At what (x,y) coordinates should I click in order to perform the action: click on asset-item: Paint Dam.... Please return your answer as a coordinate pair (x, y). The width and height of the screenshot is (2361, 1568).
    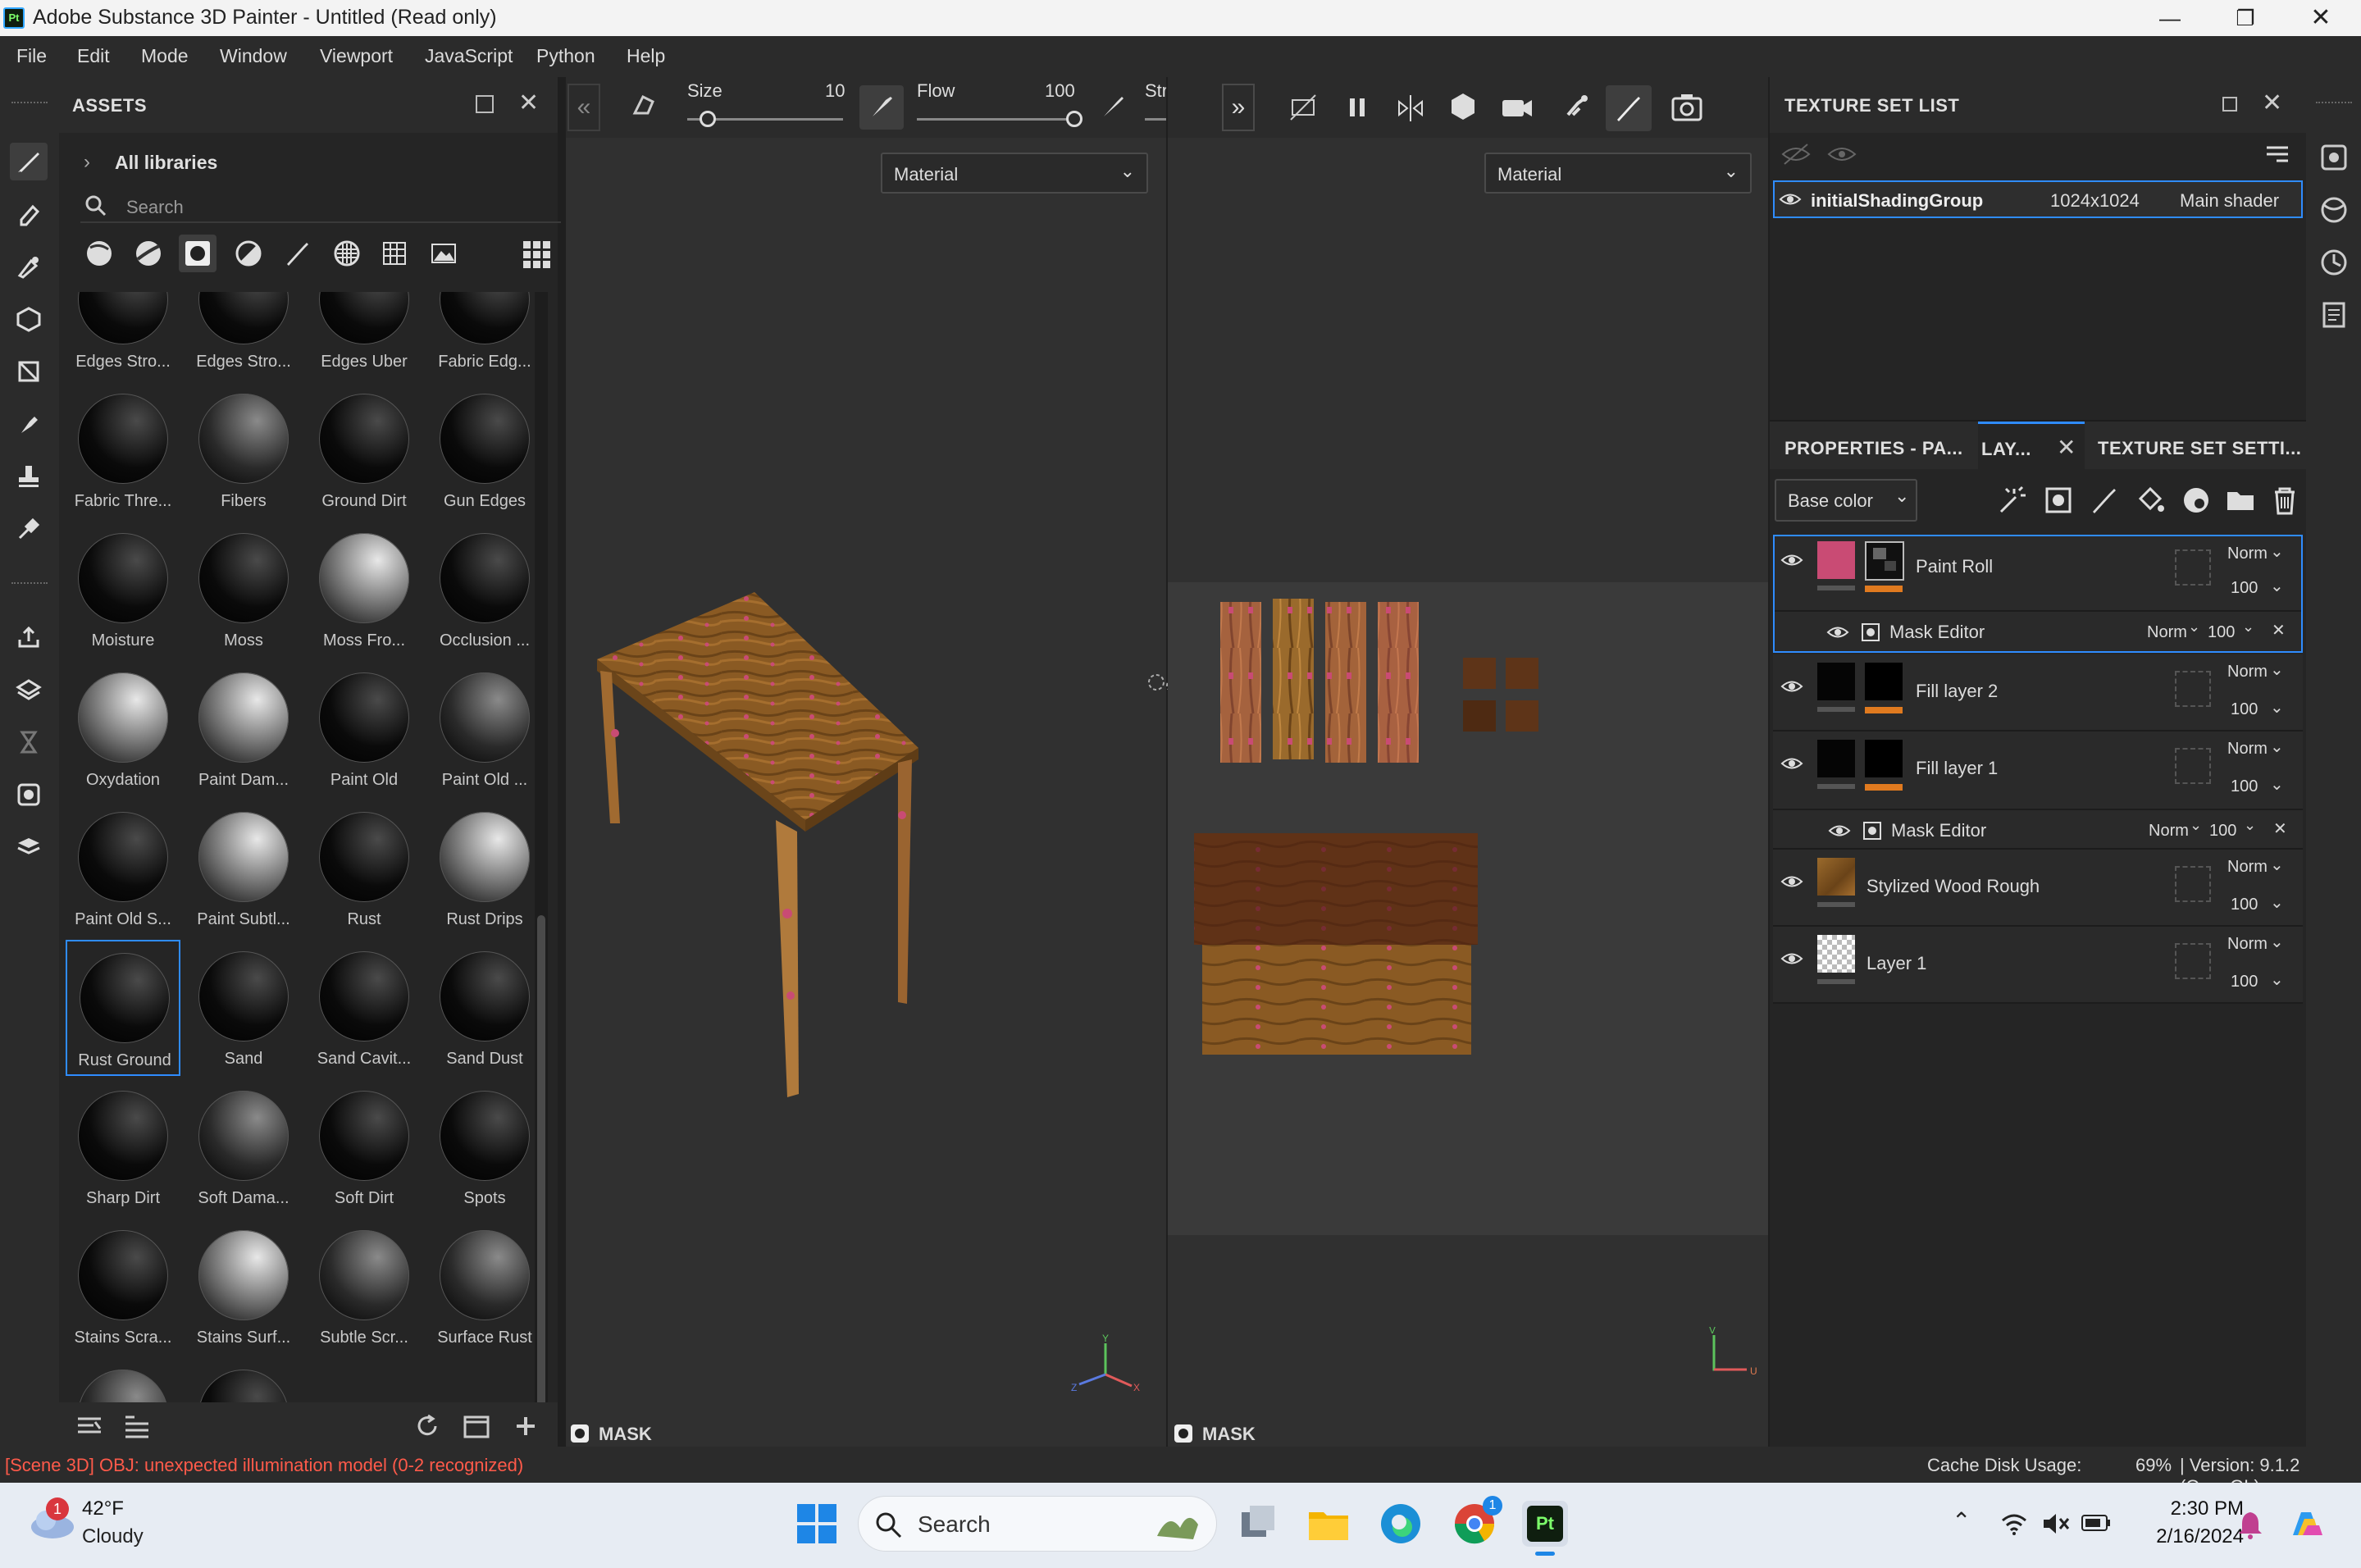
    Looking at the image, I should click on (243, 729).